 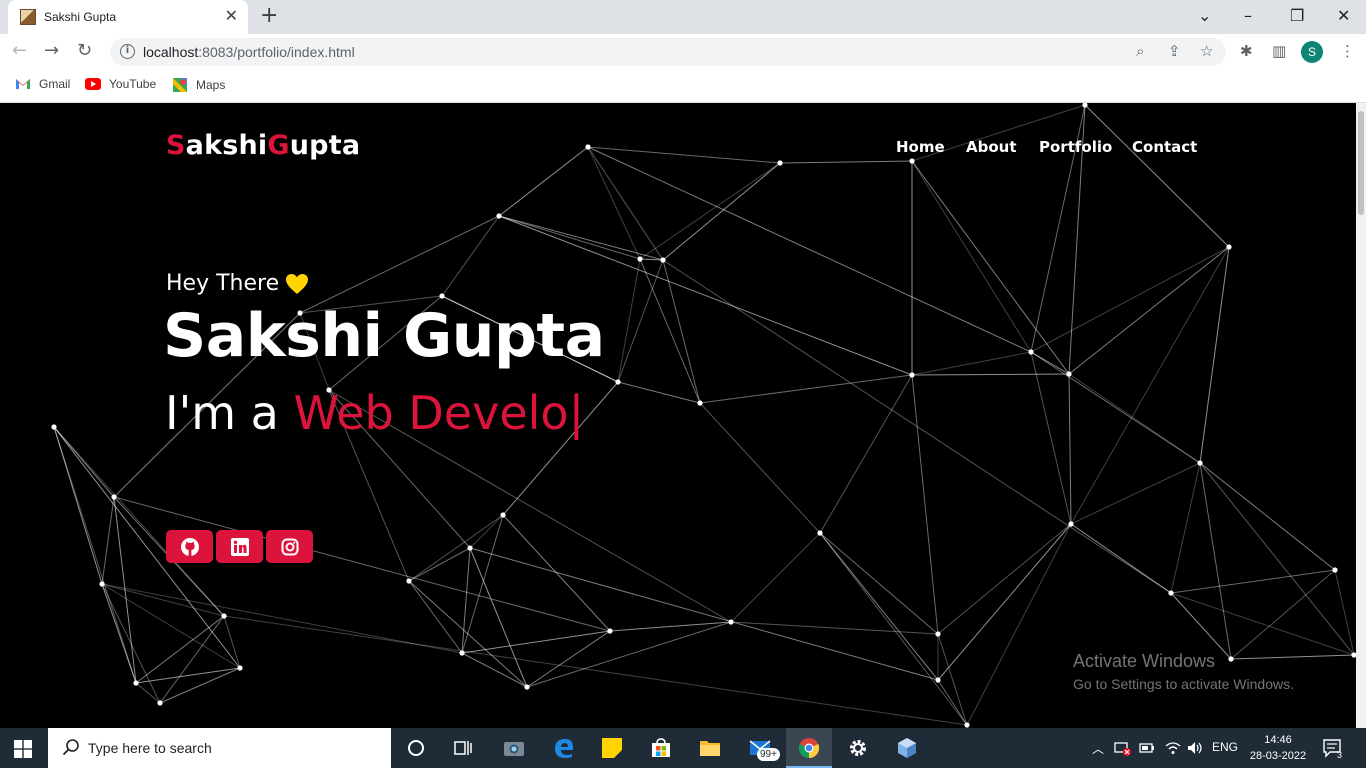 What do you see at coordinates (907, 748) in the screenshot?
I see `3d-box-app-icon` at bounding box center [907, 748].